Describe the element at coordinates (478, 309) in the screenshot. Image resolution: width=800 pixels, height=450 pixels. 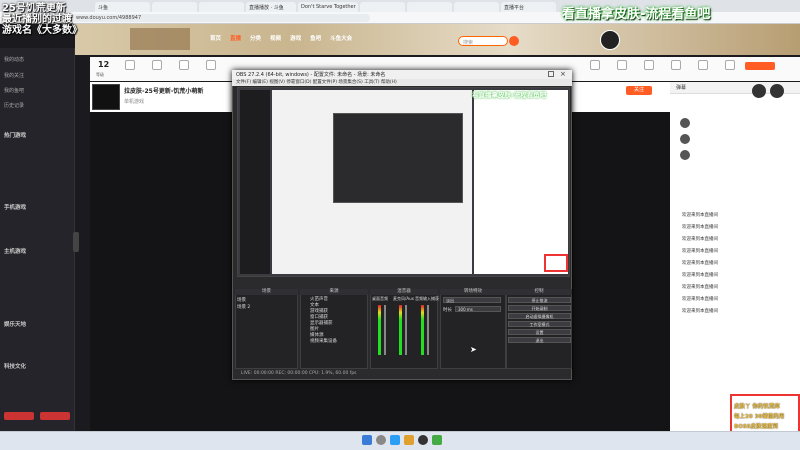
I see `duration-input: 300 ms` at that location.